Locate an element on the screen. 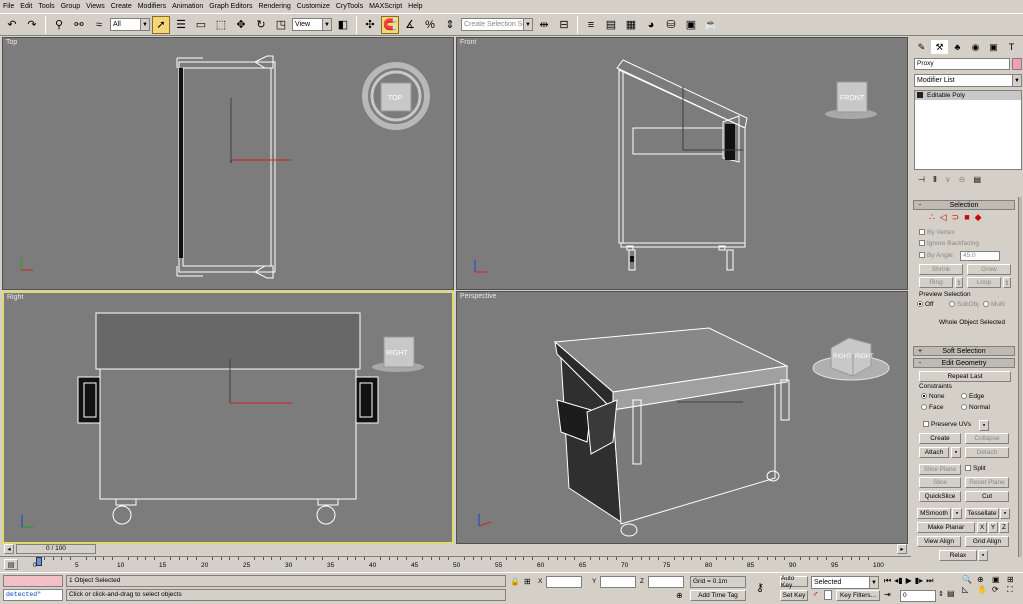  object-name-field: Proxy is located at coordinates (962, 64).